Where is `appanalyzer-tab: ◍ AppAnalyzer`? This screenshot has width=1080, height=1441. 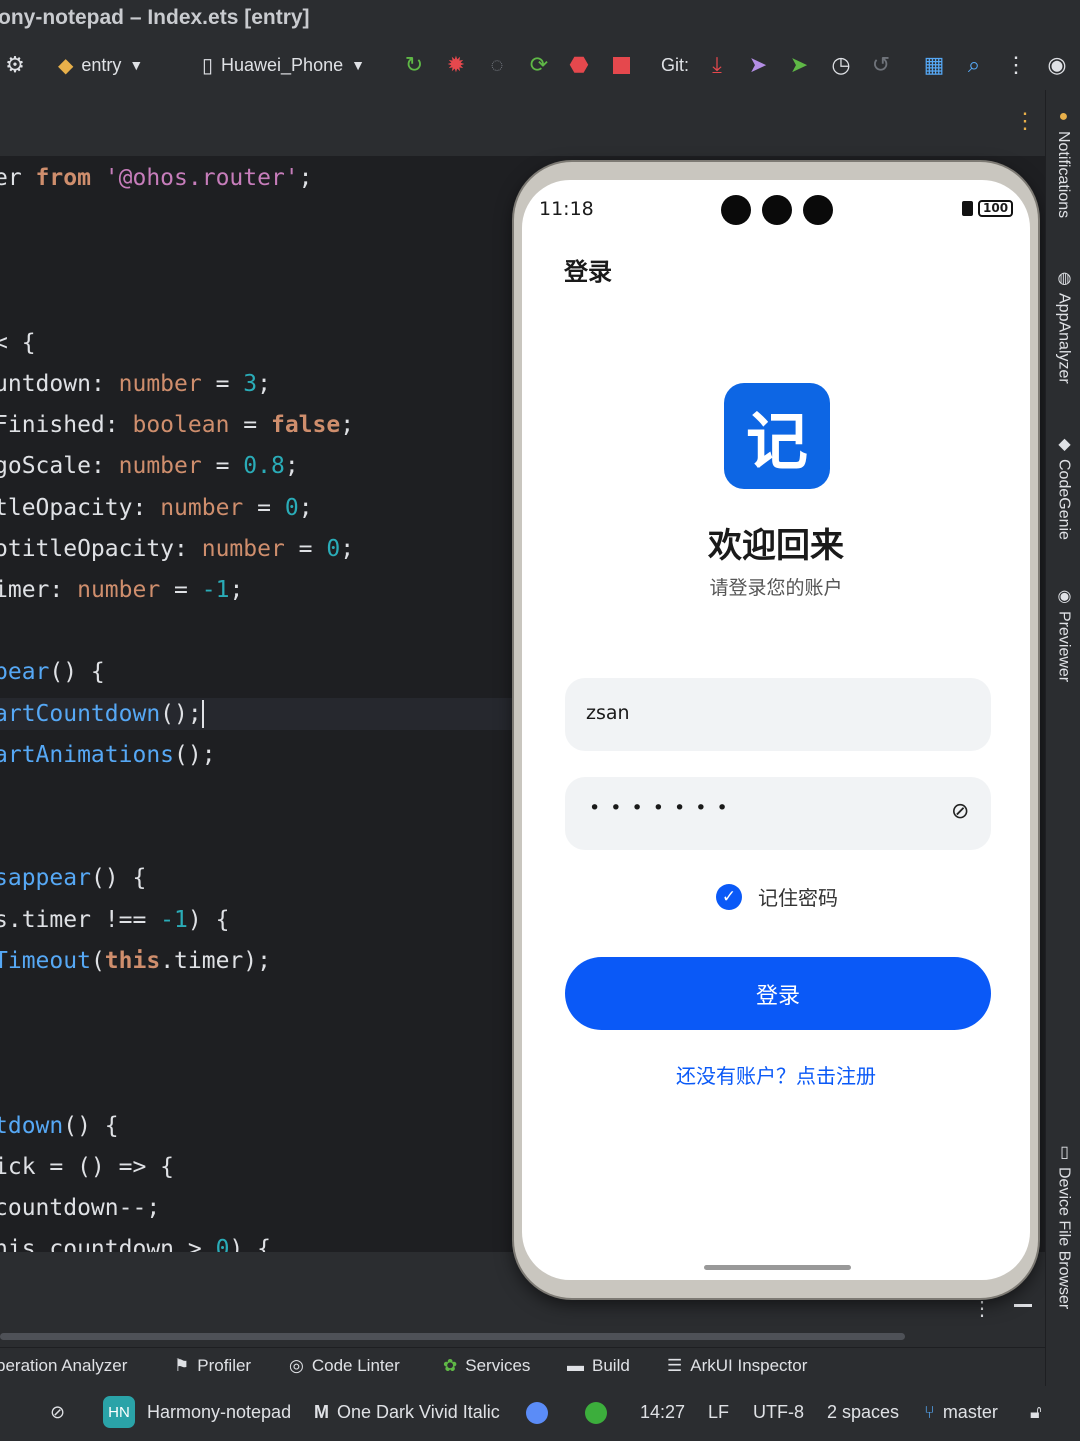 appanalyzer-tab: ◍ AppAnalyzer is located at coordinates (1063, 326).